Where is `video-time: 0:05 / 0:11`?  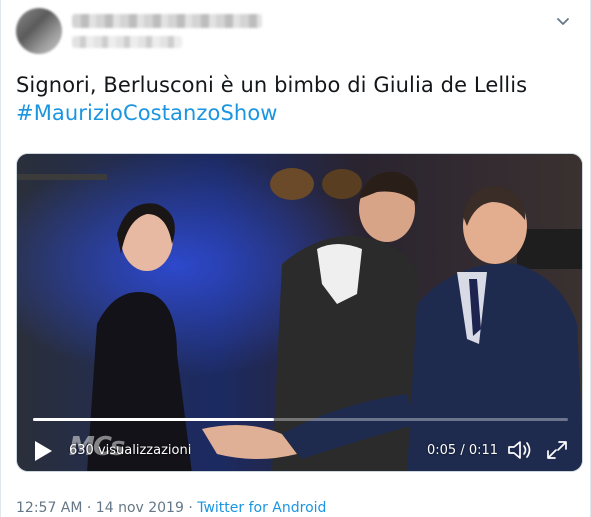 video-time: 0:05 / 0:11 is located at coordinates (463, 450).